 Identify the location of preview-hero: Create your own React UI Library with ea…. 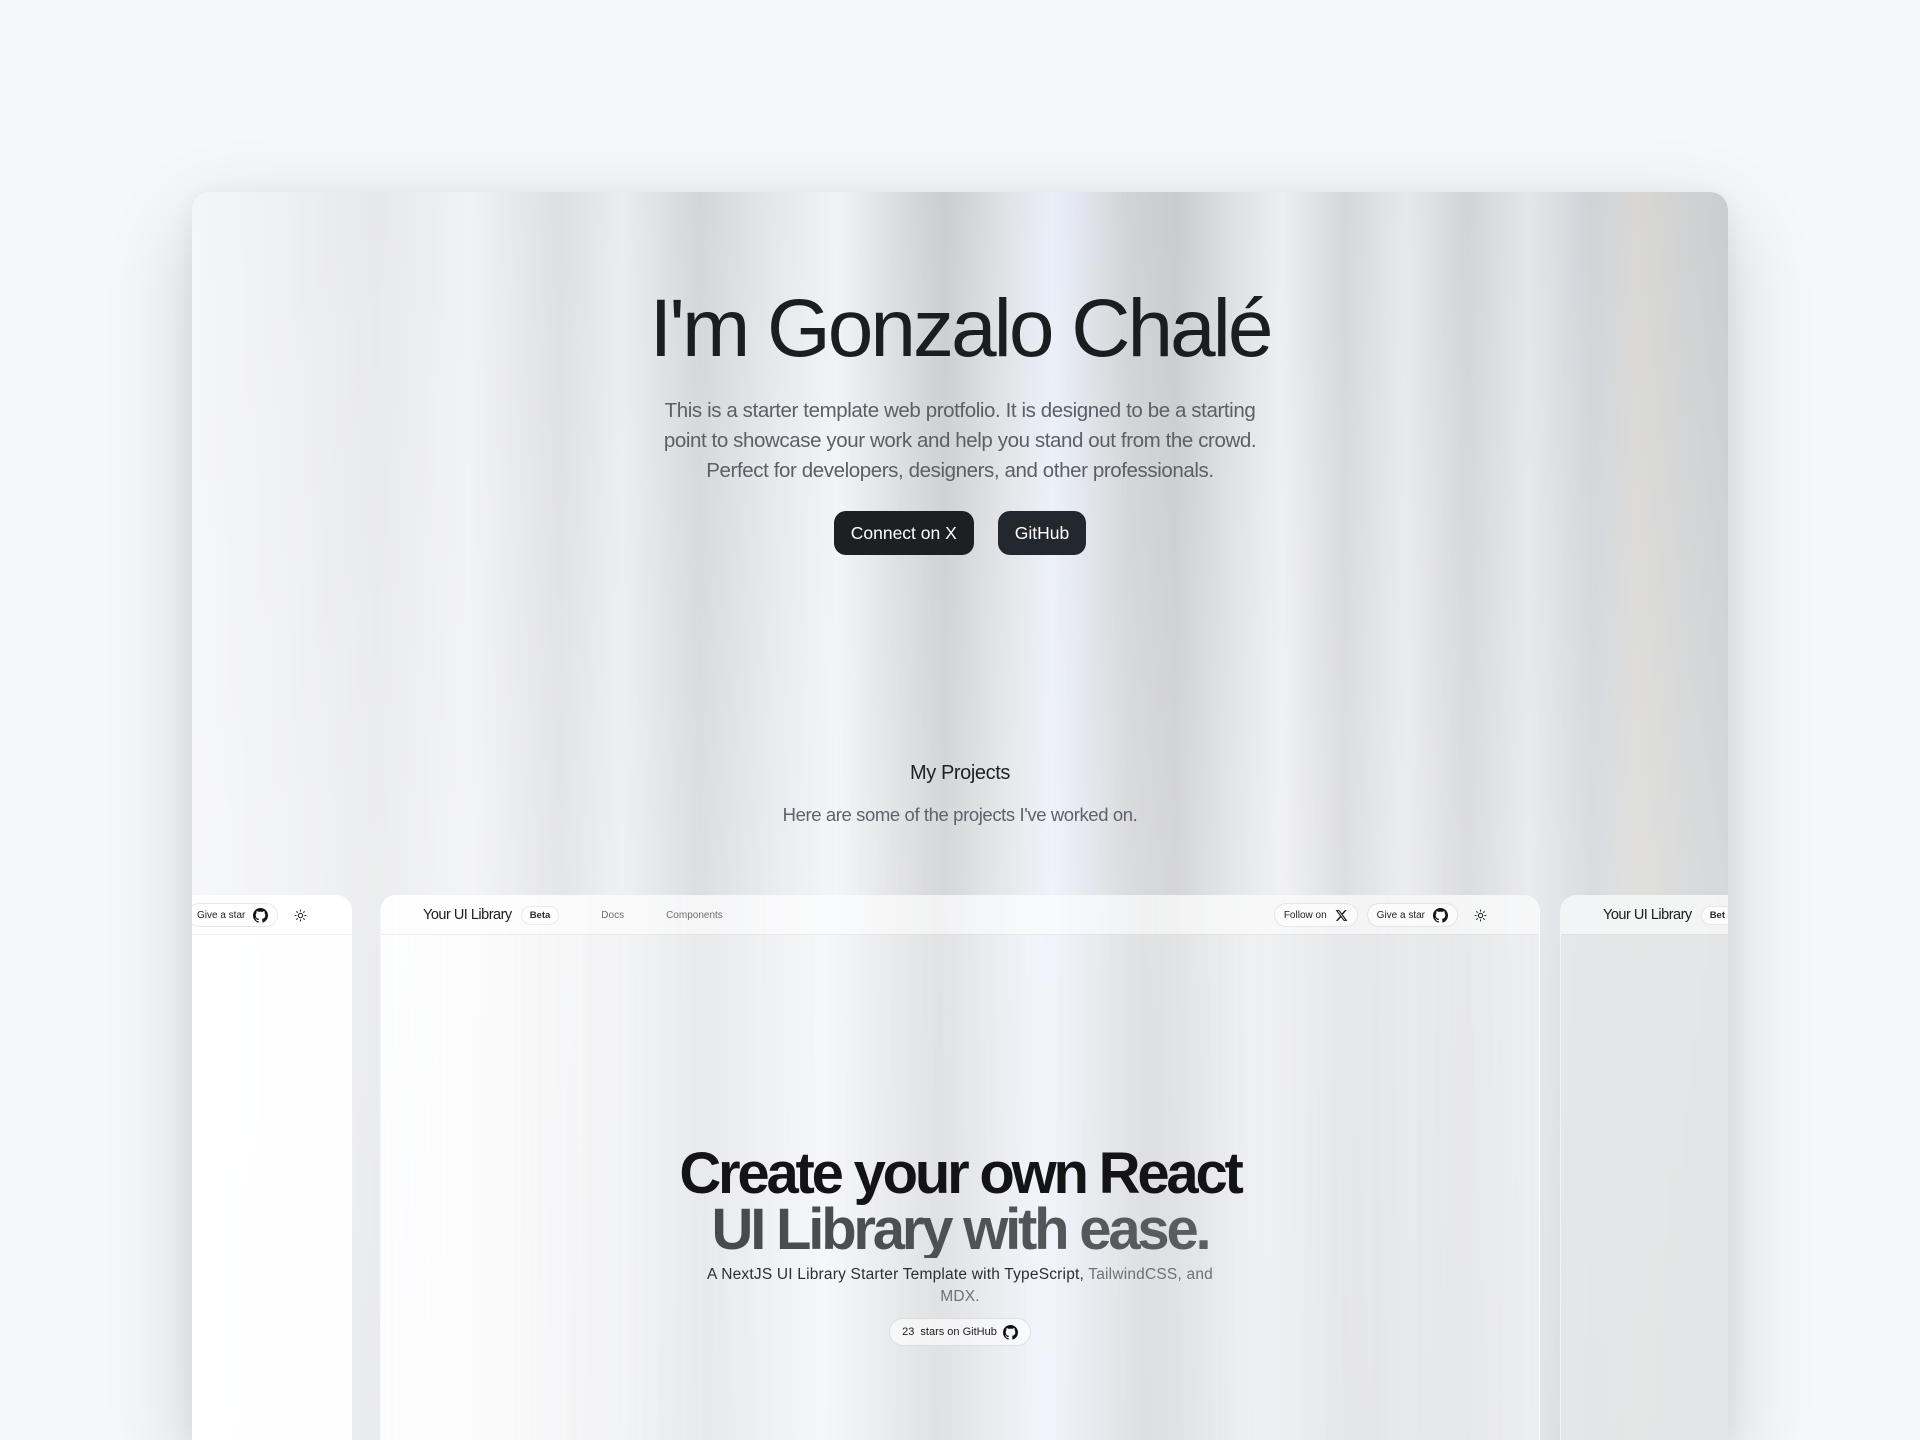
(960, 1243).